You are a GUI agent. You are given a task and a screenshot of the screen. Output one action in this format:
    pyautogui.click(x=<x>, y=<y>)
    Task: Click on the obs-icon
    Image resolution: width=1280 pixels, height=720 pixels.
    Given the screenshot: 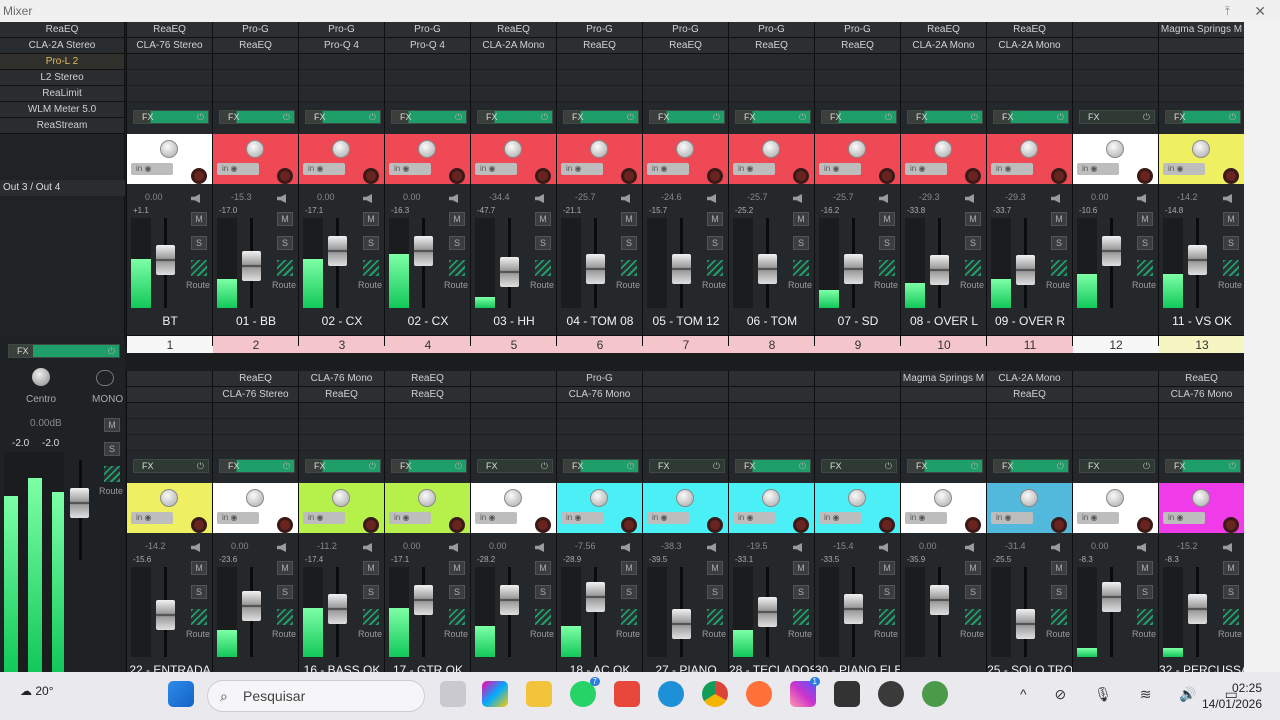 What is the action you would take?
    pyautogui.click(x=891, y=694)
    